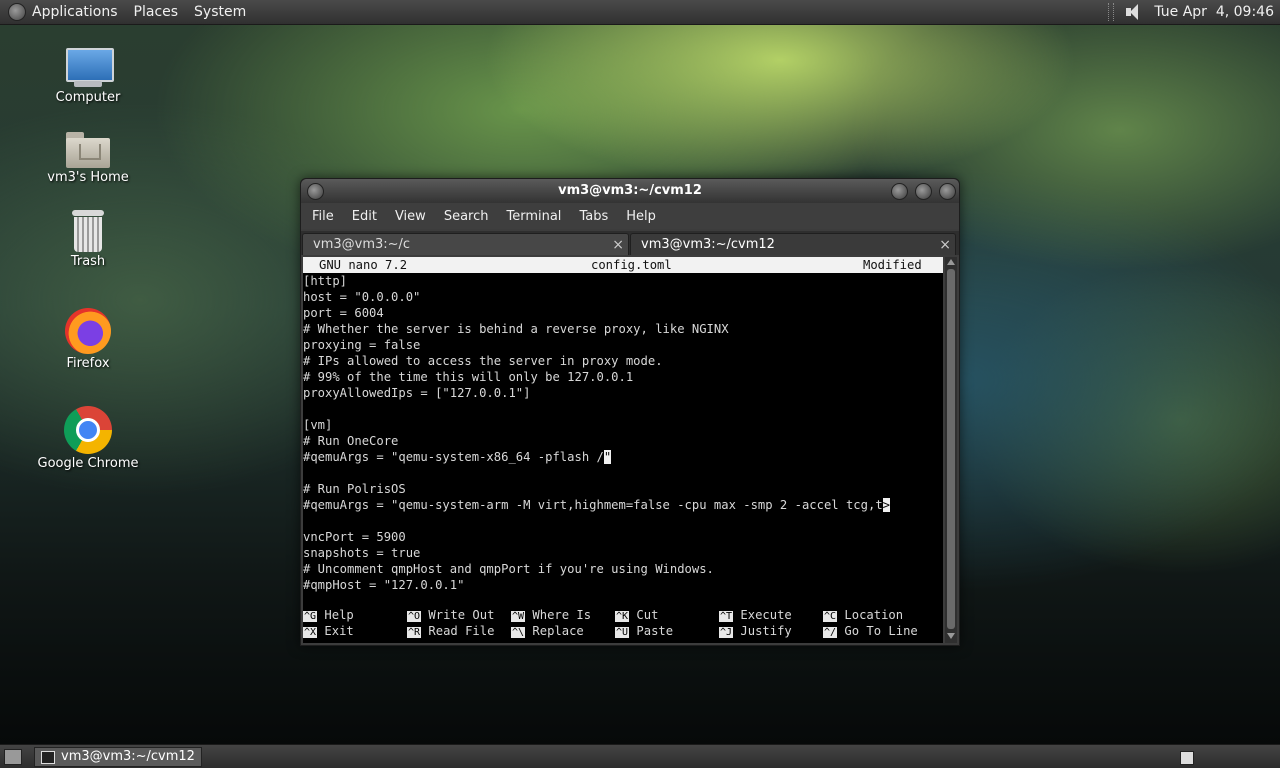  I want to click on desktop-icon-computer: Computer, so click(88, 76).